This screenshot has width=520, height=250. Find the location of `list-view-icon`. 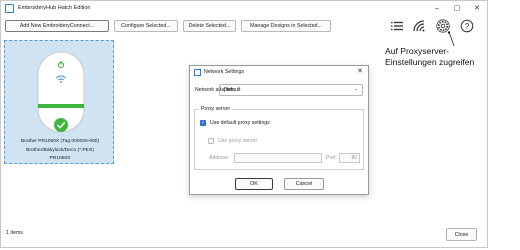

list-view-icon is located at coordinates (397, 26).